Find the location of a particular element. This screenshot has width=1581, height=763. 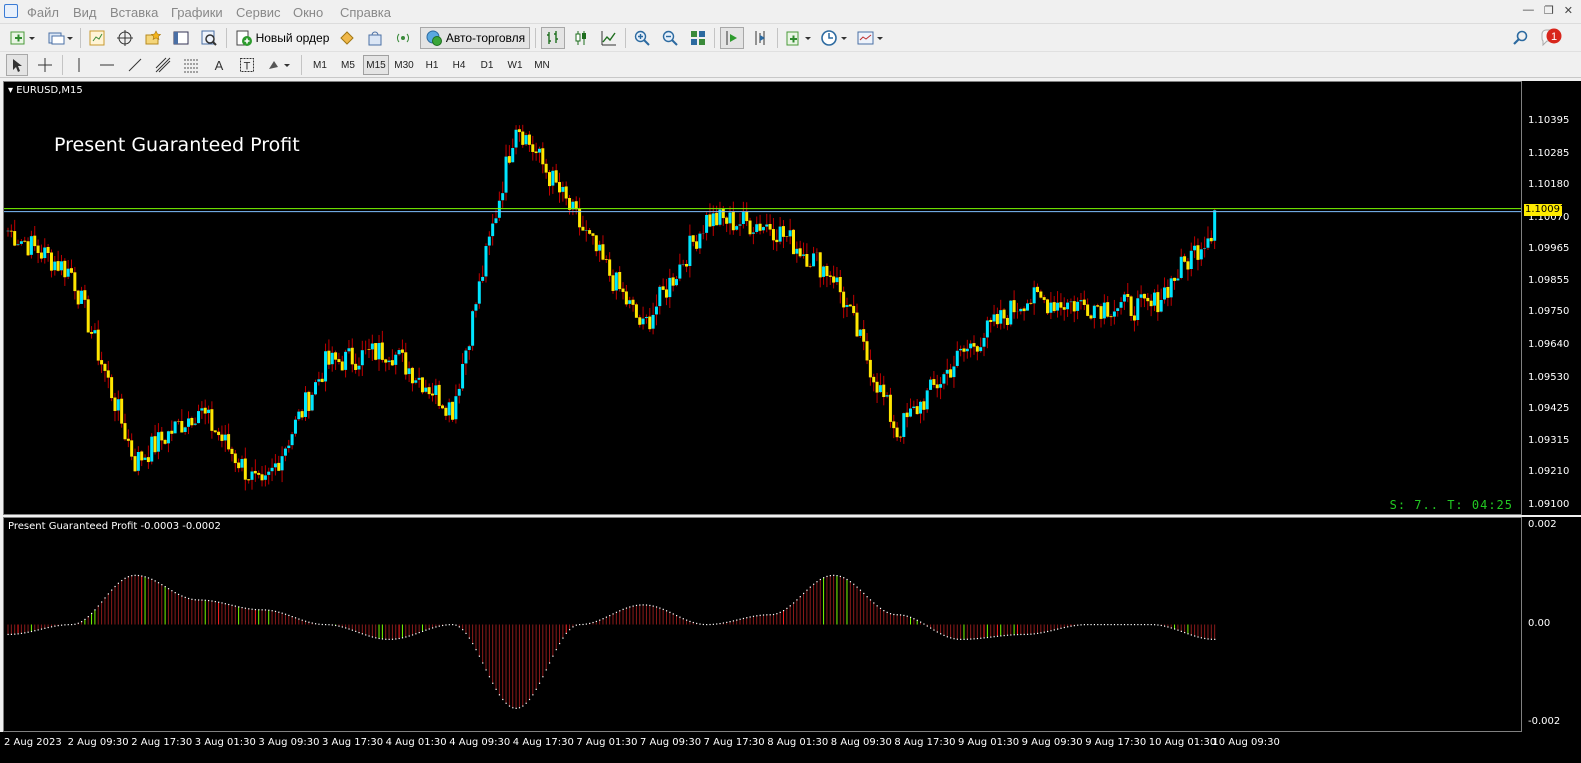

notification-bubble-icon: 1 is located at coordinates (1551, 37).